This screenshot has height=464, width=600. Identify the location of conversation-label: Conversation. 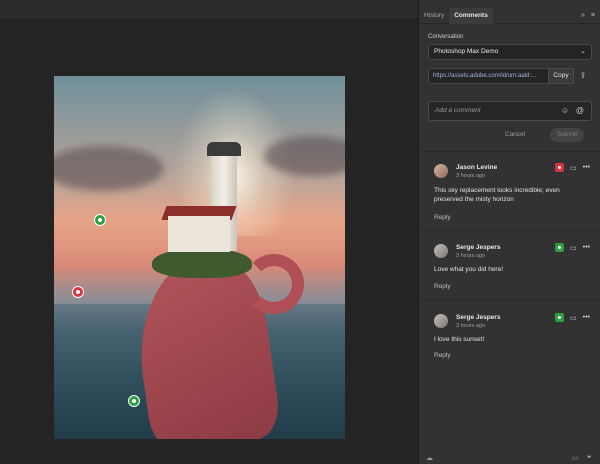
(446, 37).